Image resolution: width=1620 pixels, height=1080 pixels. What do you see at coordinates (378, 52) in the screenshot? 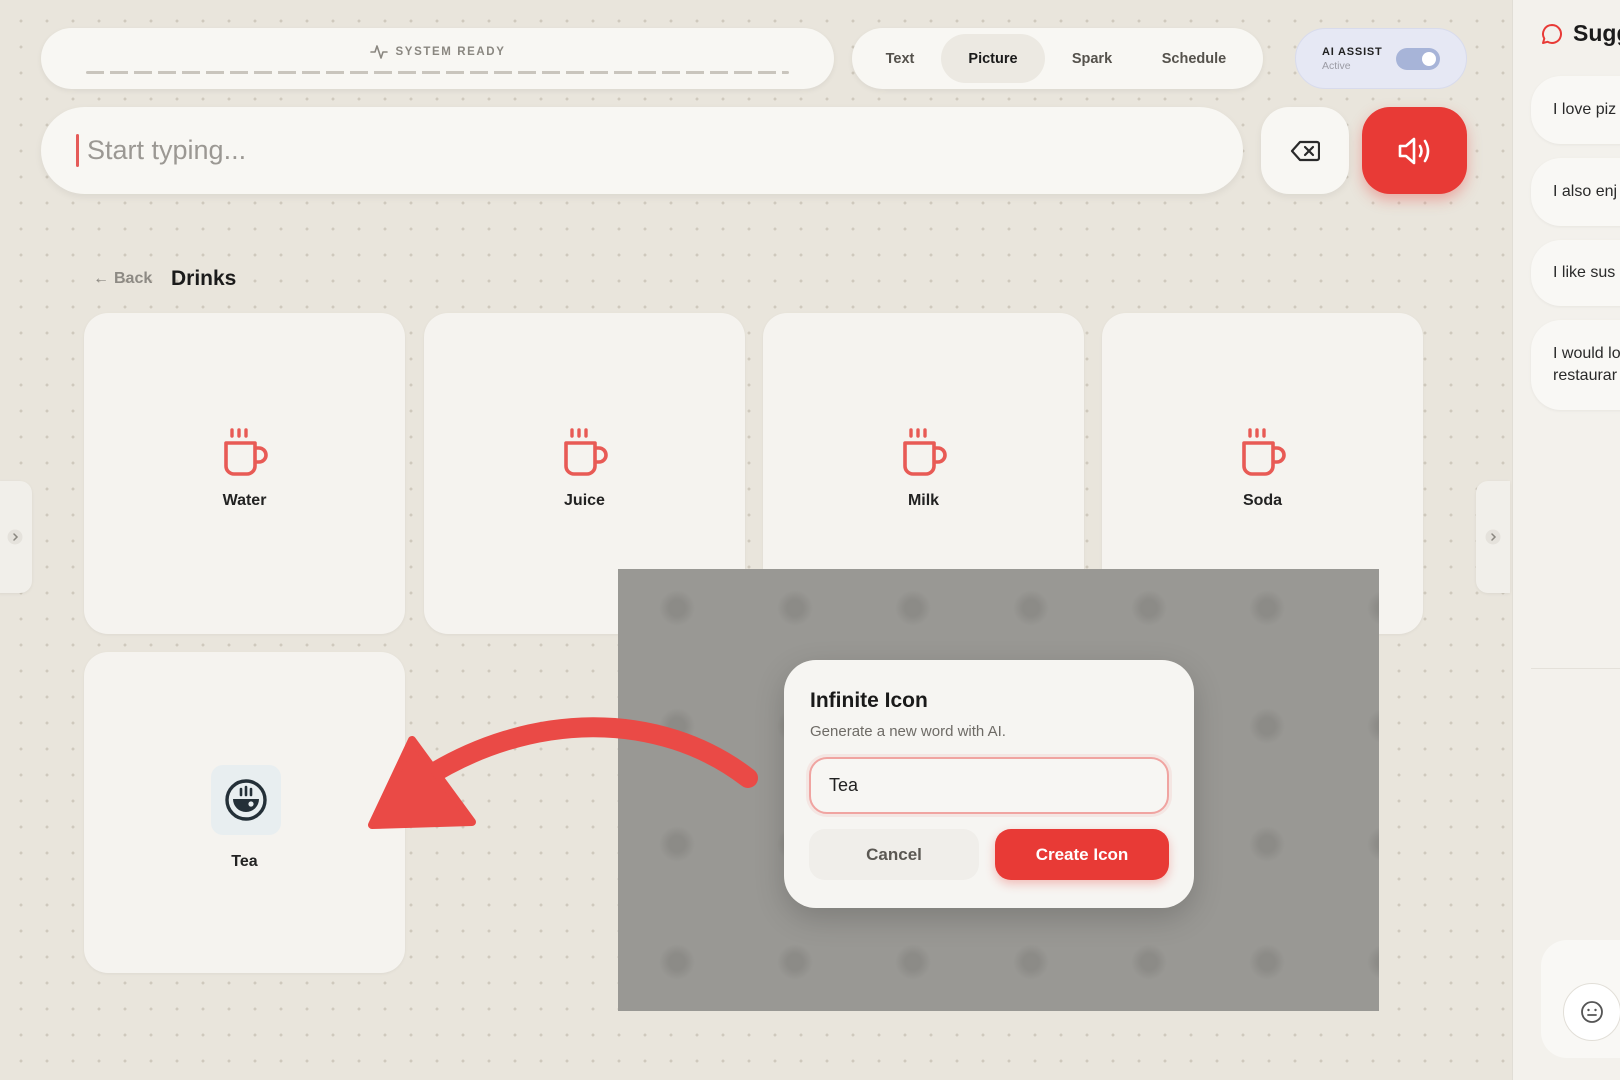
I see `activity-icon` at bounding box center [378, 52].